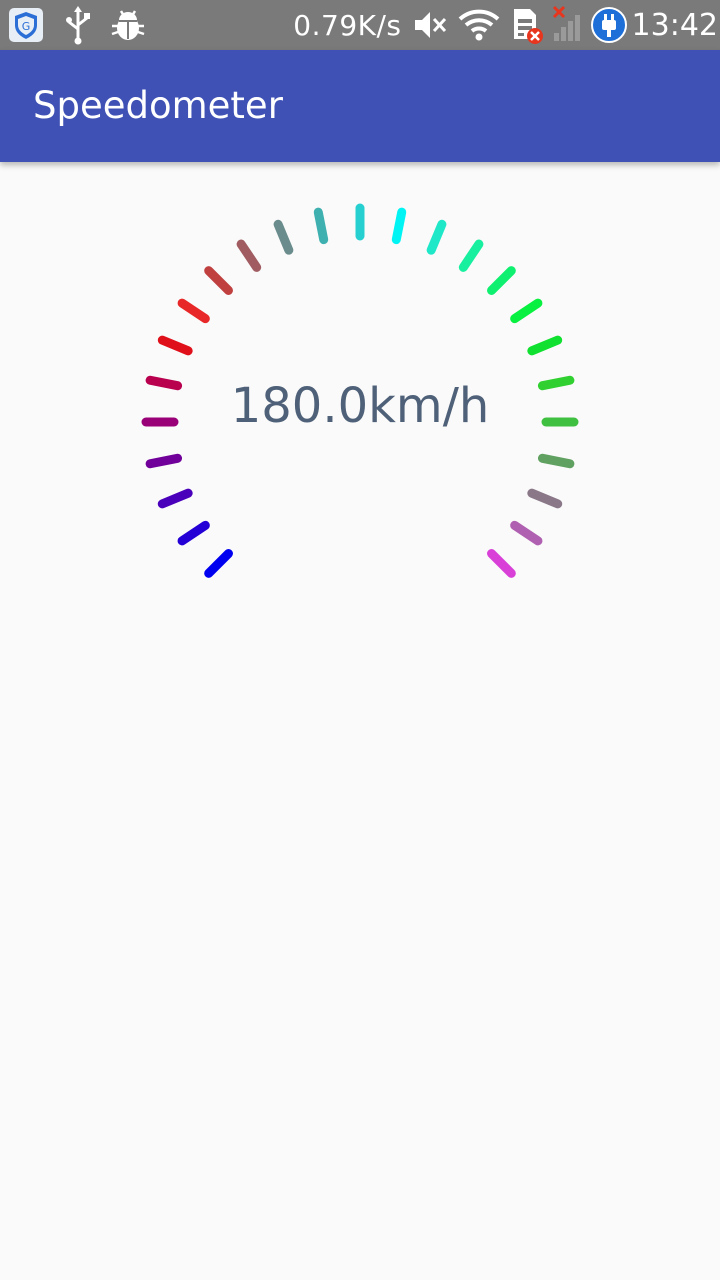 This screenshot has width=720, height=1280. I want to click on no-signal-icon, so click(568, 25).